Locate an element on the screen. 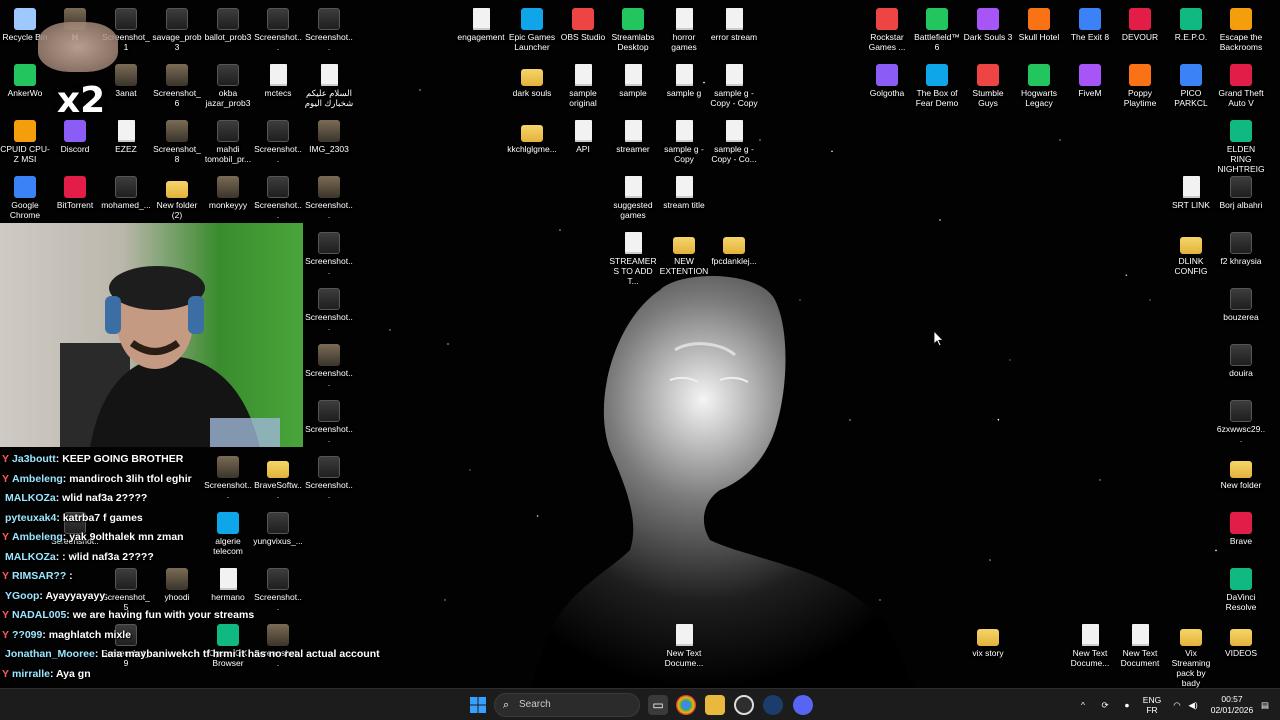 The height and width of the screenshot is (720, 1280). desktop-icon: New folder (2) is located at coordinates (177, 196).